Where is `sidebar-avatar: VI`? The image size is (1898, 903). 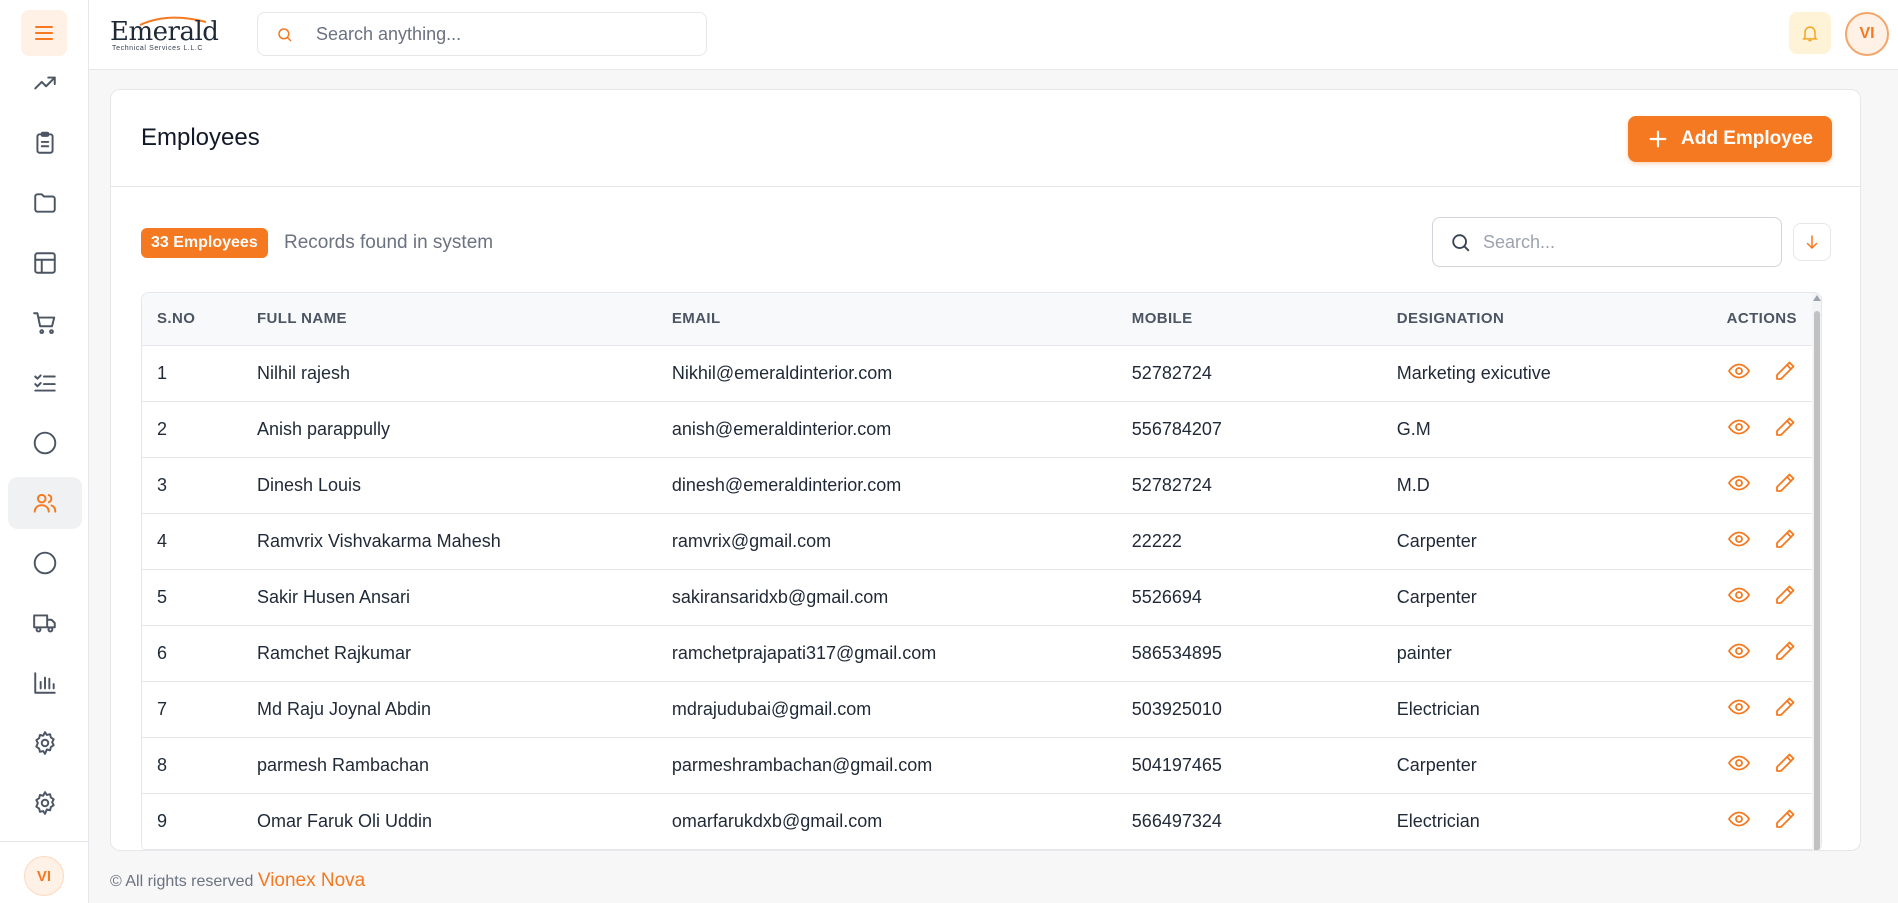
sidebar-avatar: VI is located at coordinates (44, 876).